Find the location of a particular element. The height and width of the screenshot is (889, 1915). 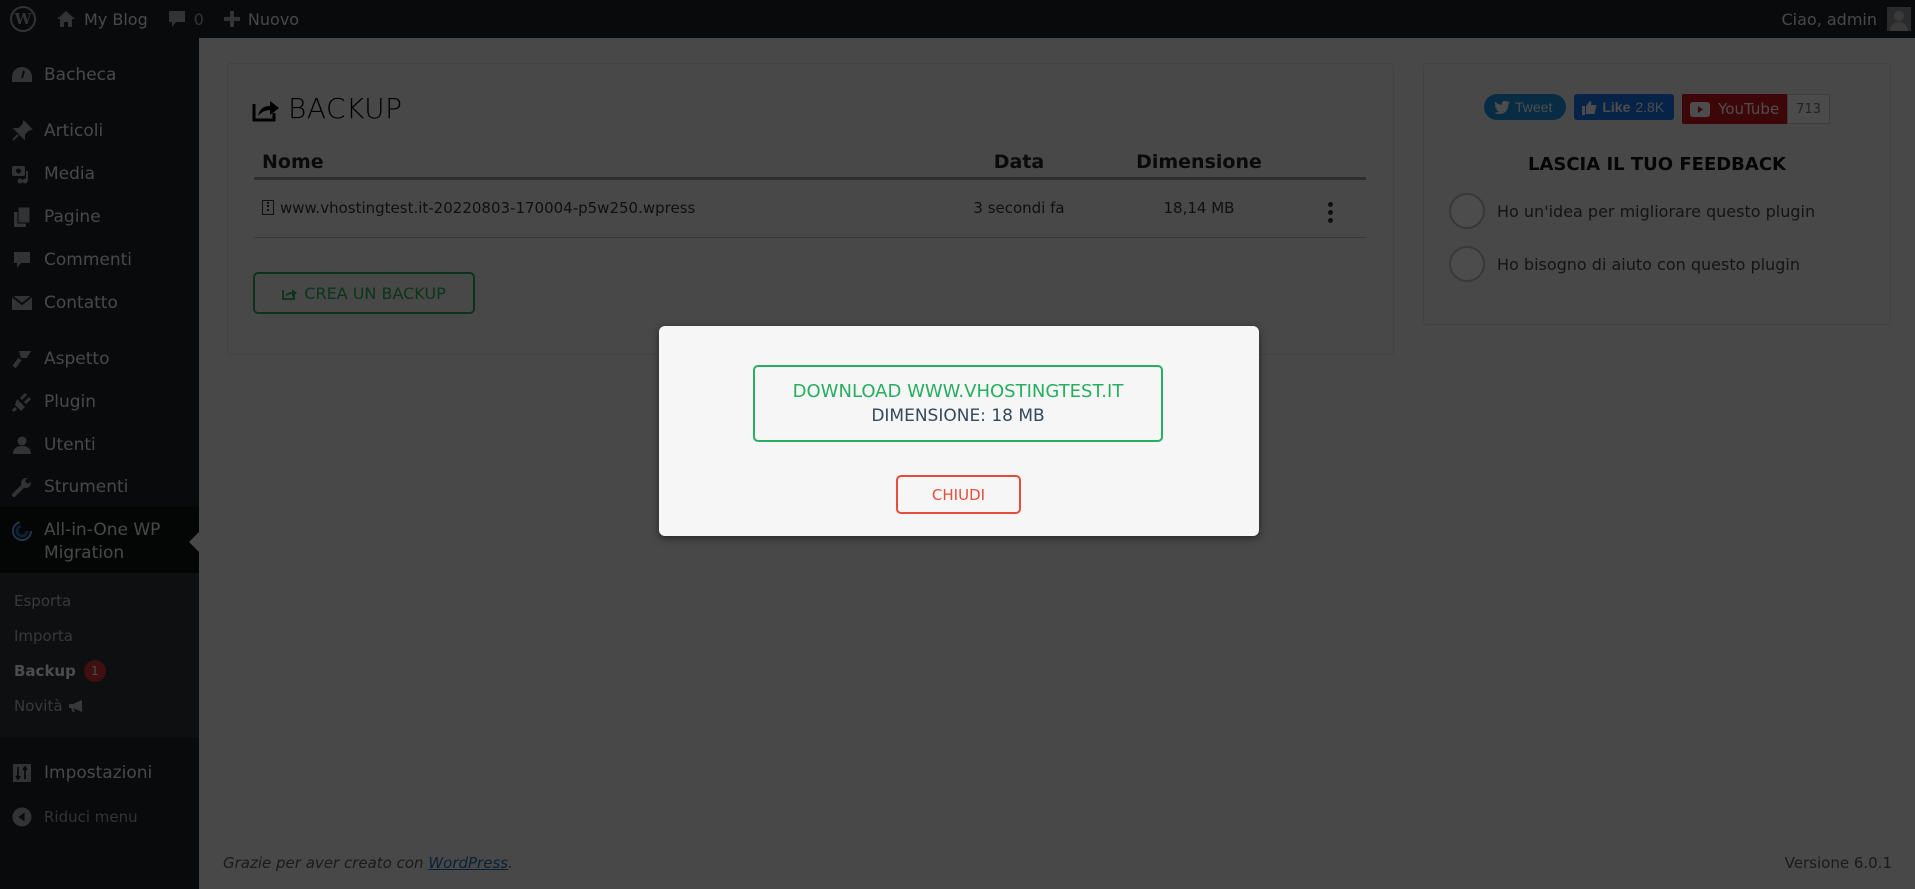

download-label: DOWNLOAD WWW.VHOSTINGTEST.IT is located at coordinates (958, 391).